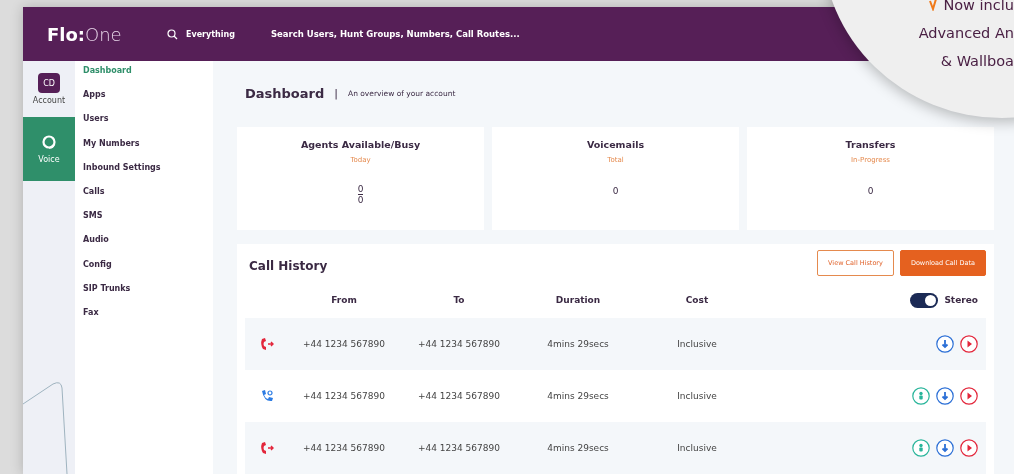 The height and width of the screenshot is (474, 1014). I want to click on section-title: Call History, so click(289, 266).